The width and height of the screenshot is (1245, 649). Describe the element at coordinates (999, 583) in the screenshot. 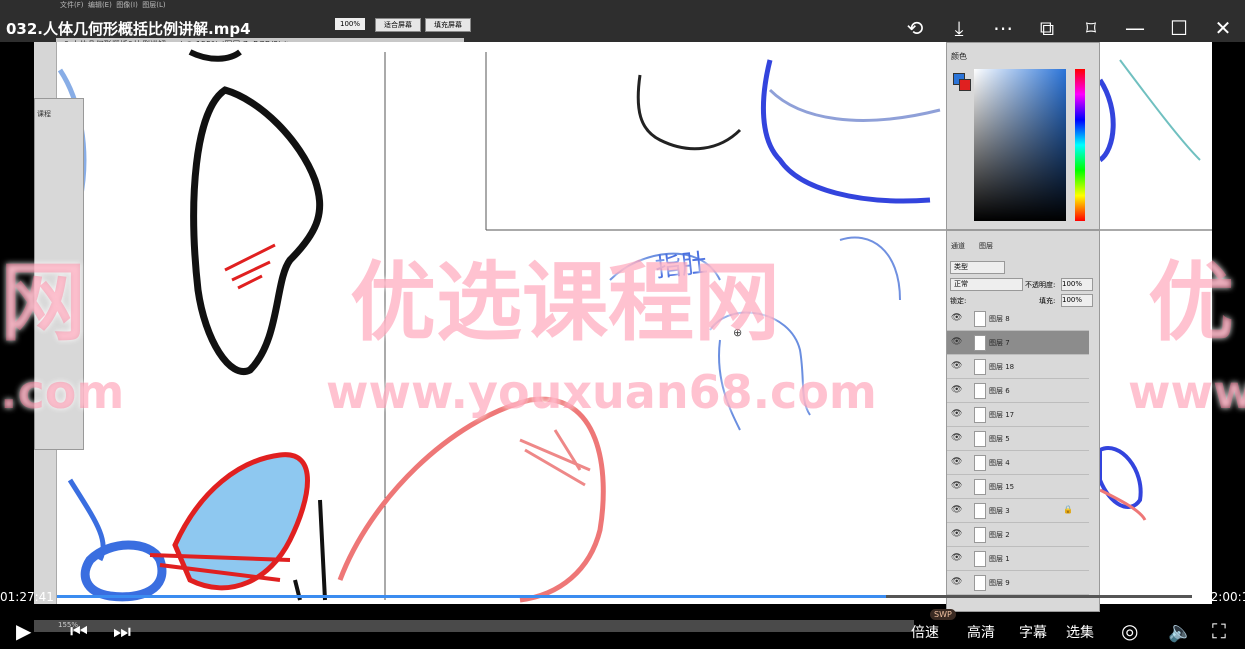

I see `layer-name: 图层 9` at that location.